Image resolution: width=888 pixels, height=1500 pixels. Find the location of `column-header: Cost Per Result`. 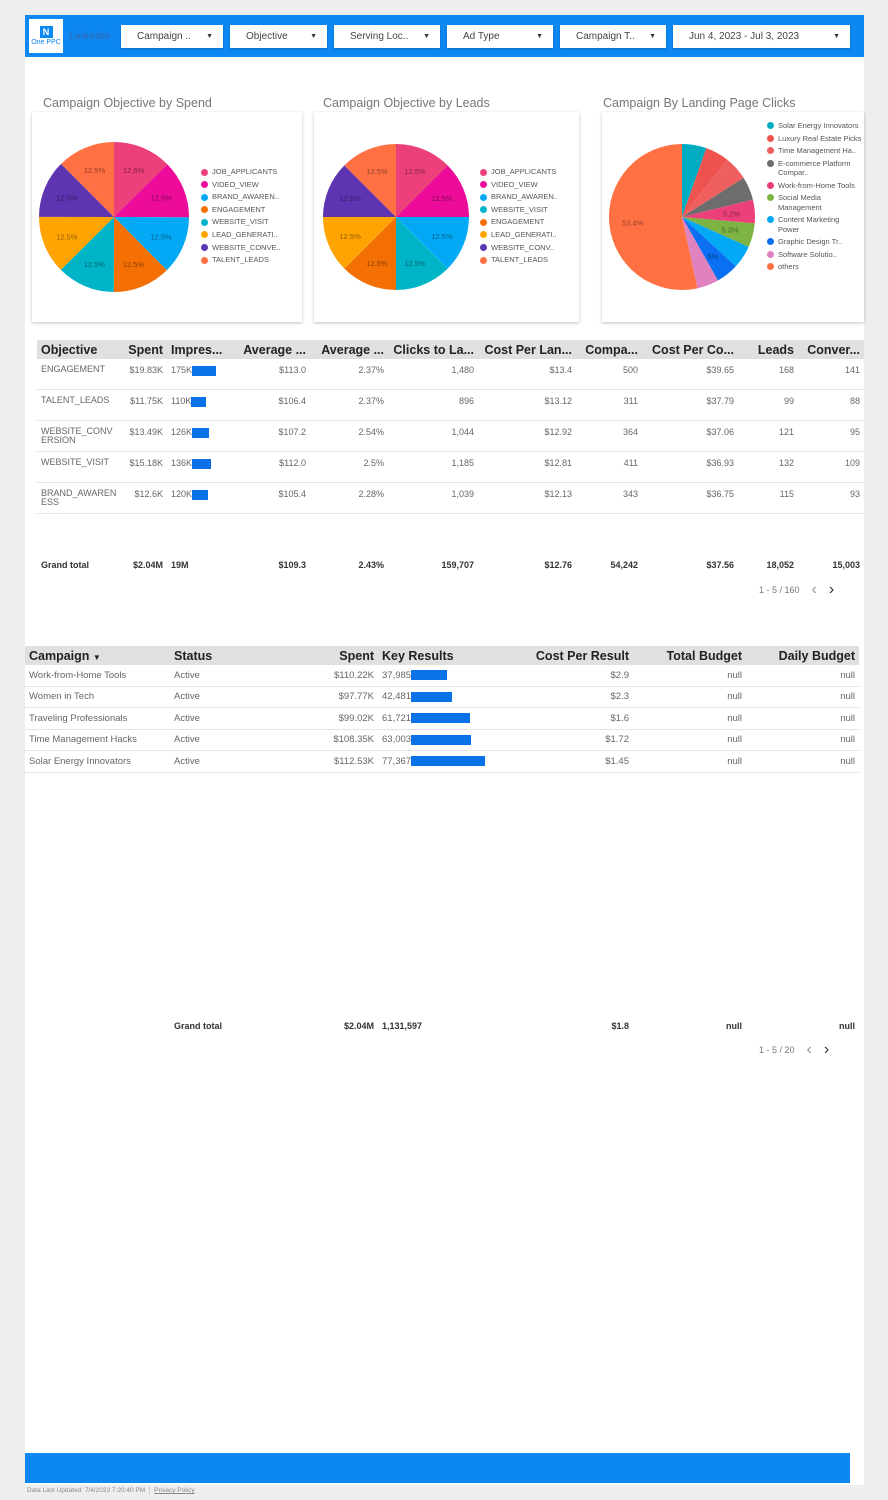

column-header: Cost Per Result is located at coordinates (566, 656).